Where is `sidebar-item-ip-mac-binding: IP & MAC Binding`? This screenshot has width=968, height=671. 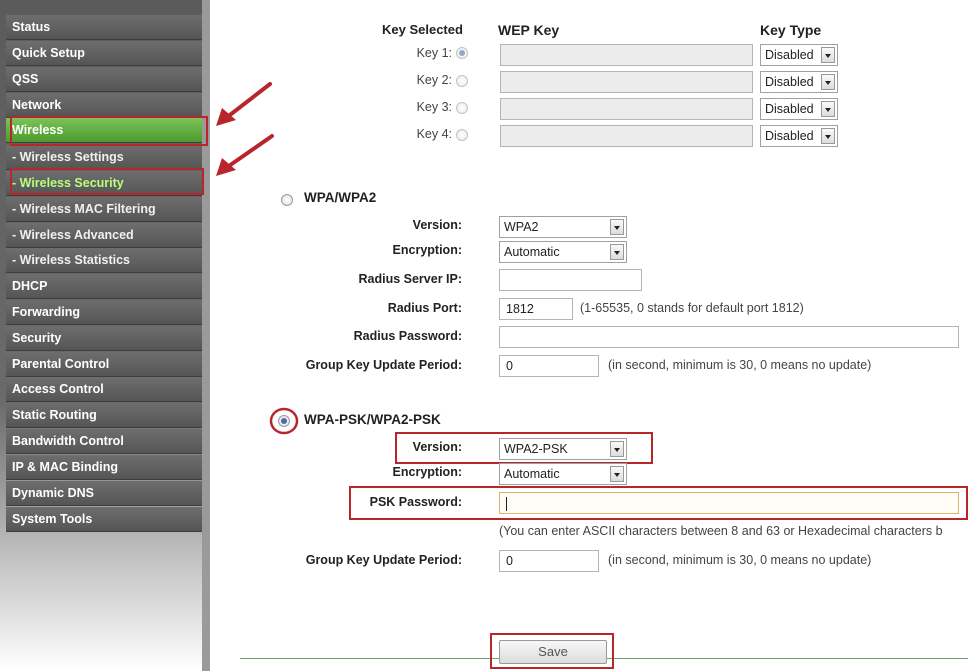
sidebar-item-ip-mac-binding: IP & MAC Binding is located at coordinates (104, 467).